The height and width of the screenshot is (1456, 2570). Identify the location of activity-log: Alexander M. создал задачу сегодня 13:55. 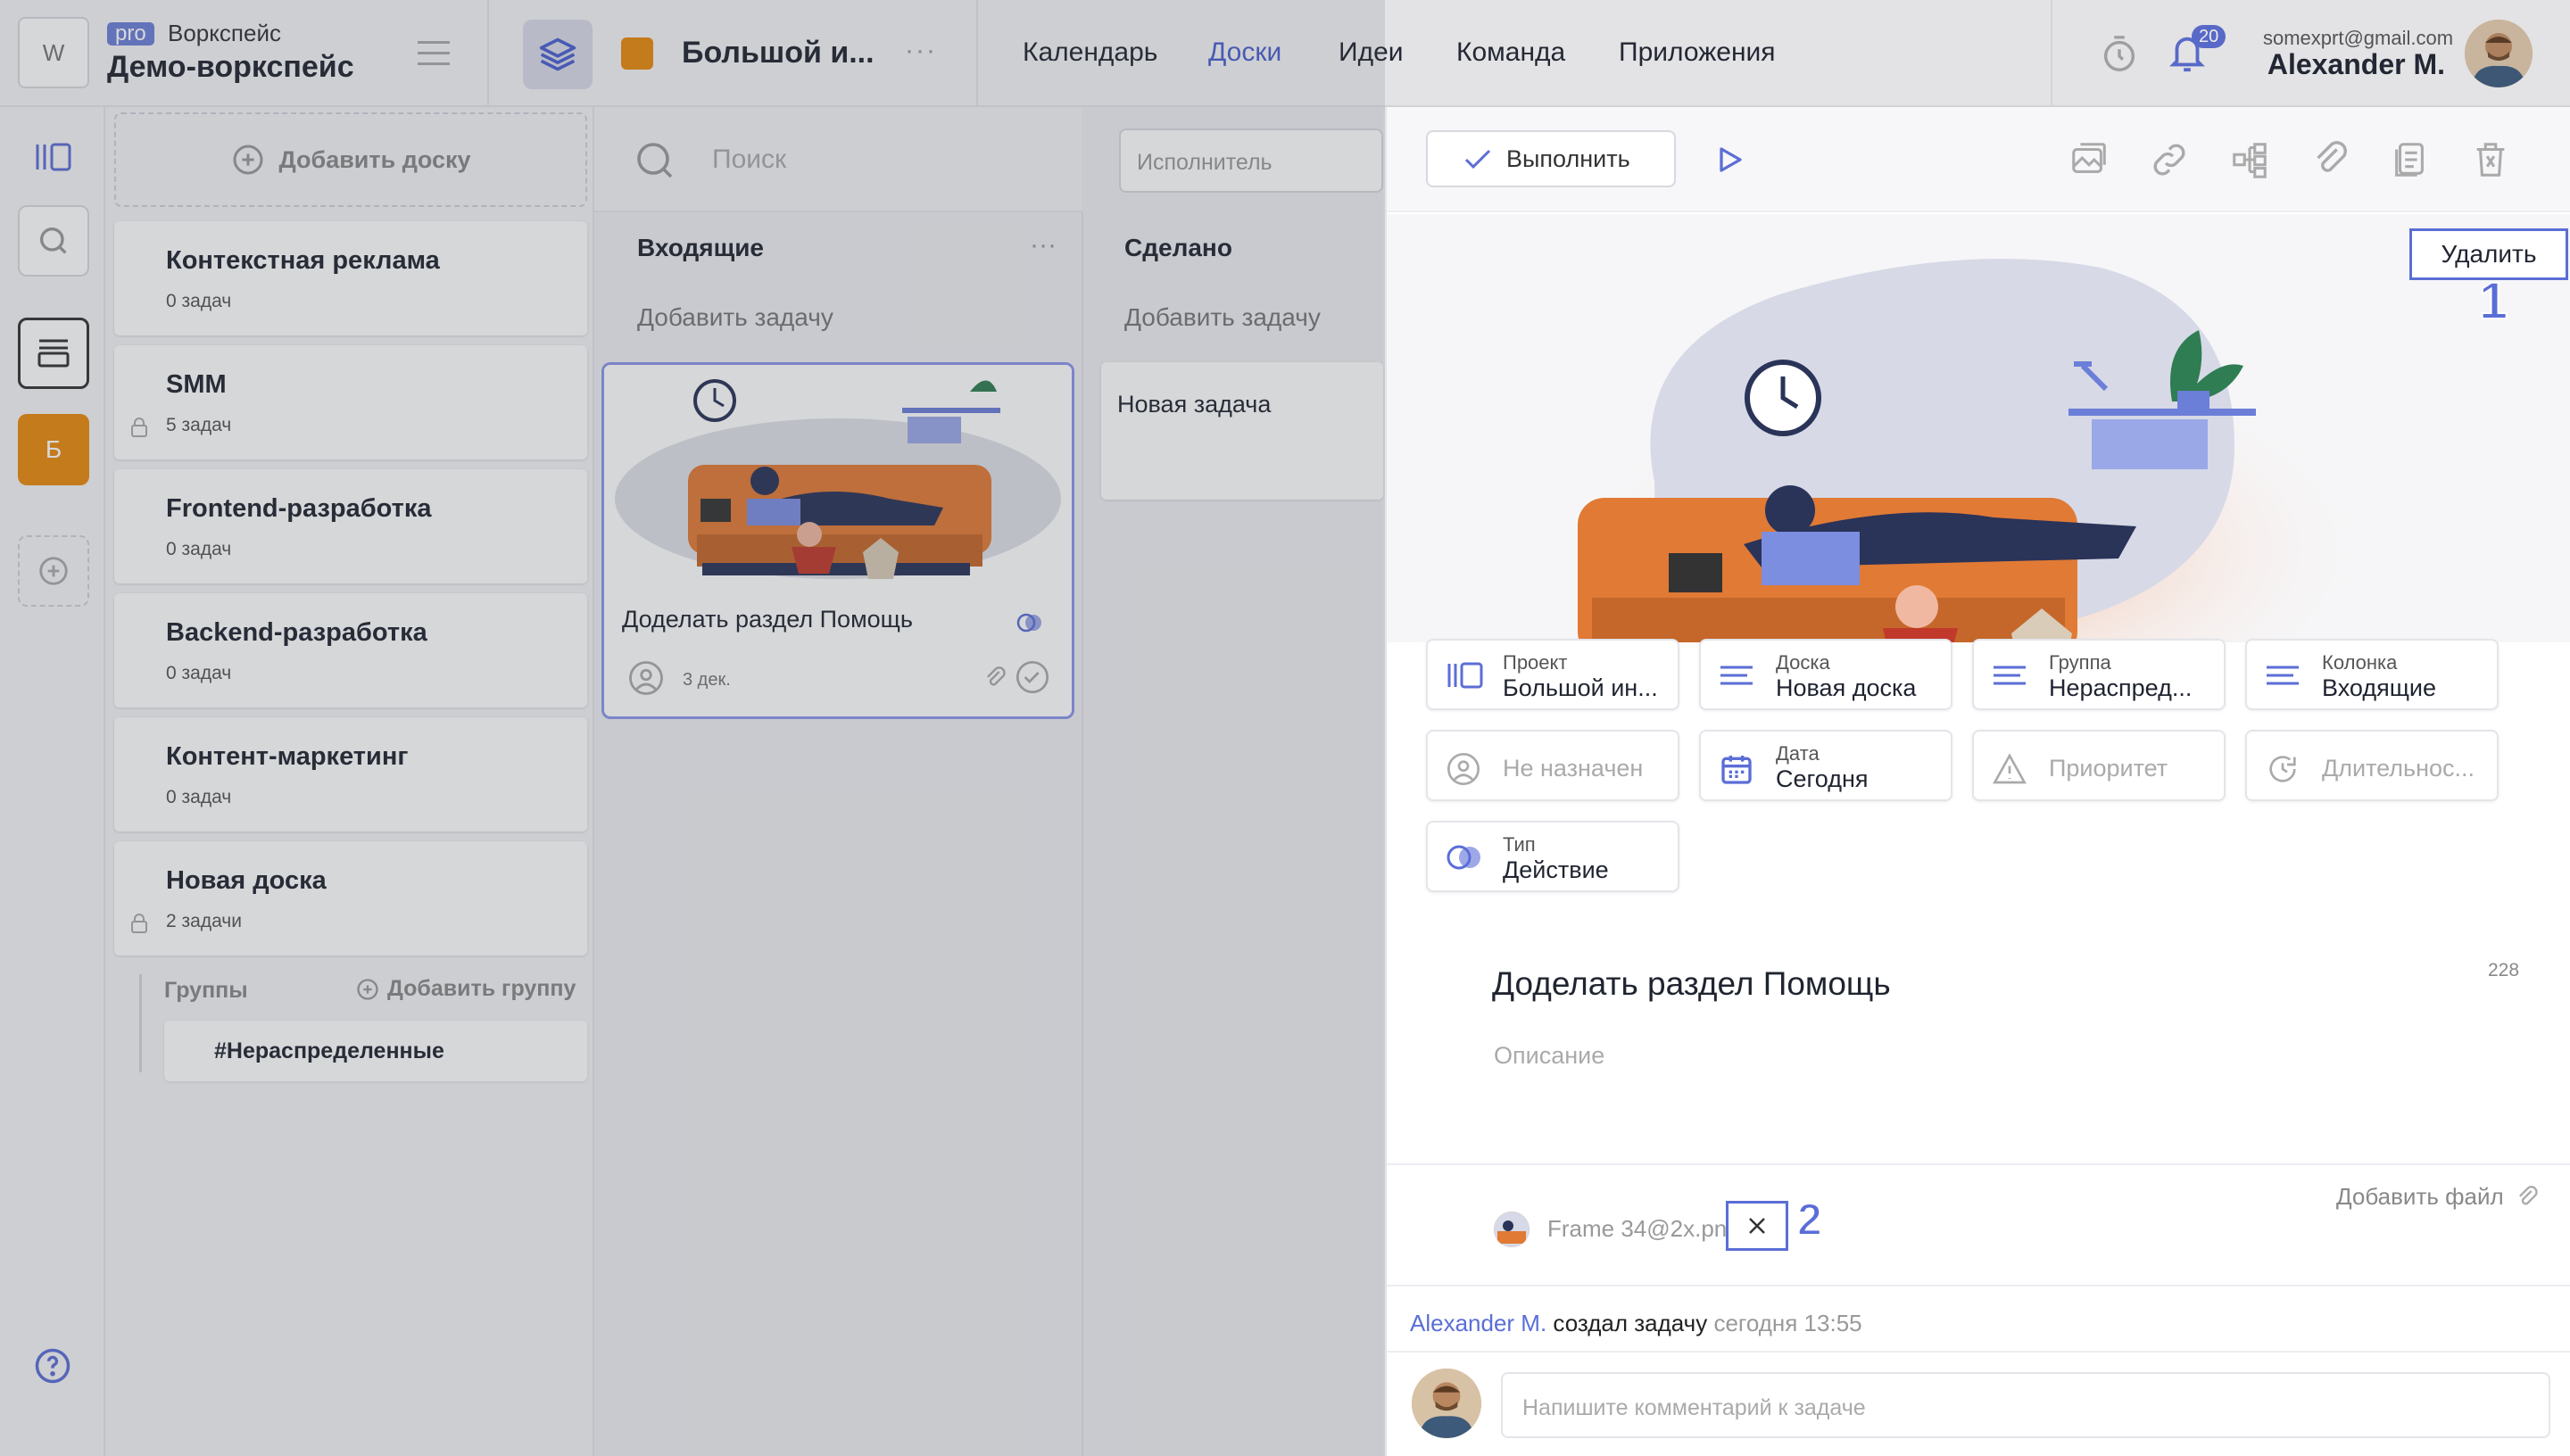
(1636, 1323).